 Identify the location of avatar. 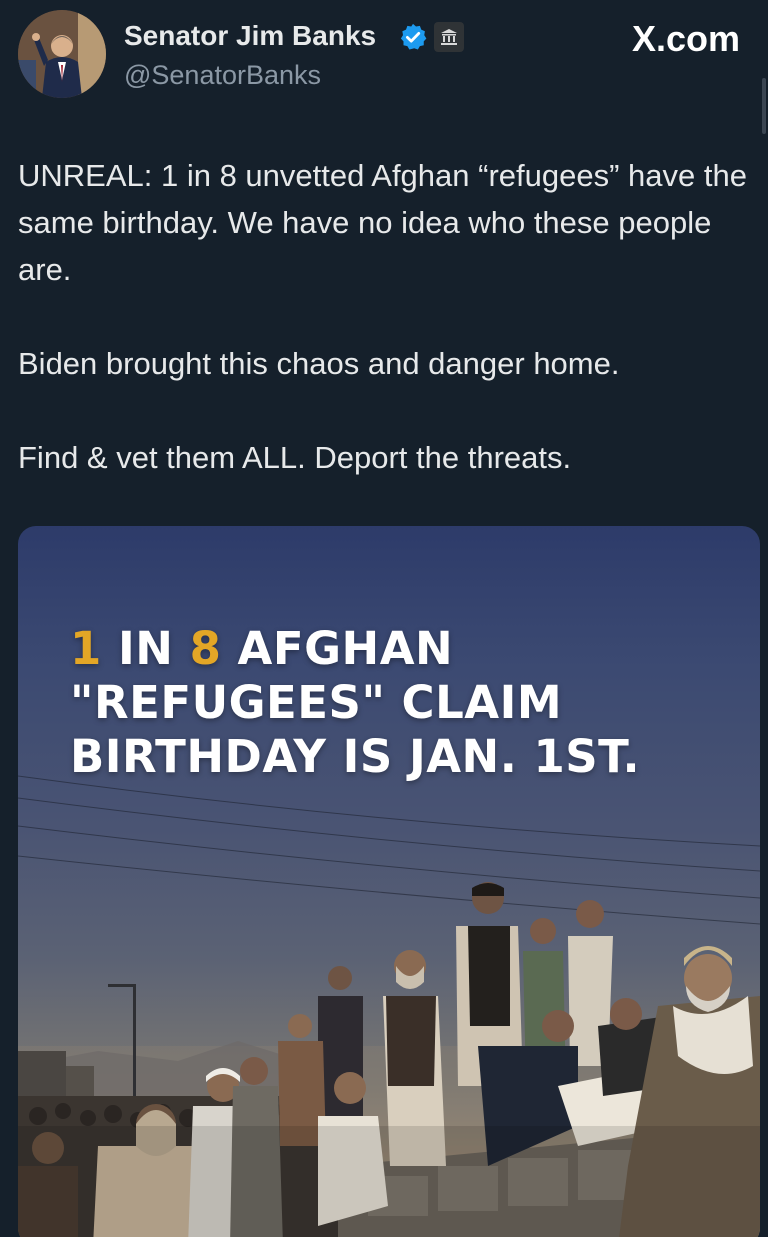
(62, 54).